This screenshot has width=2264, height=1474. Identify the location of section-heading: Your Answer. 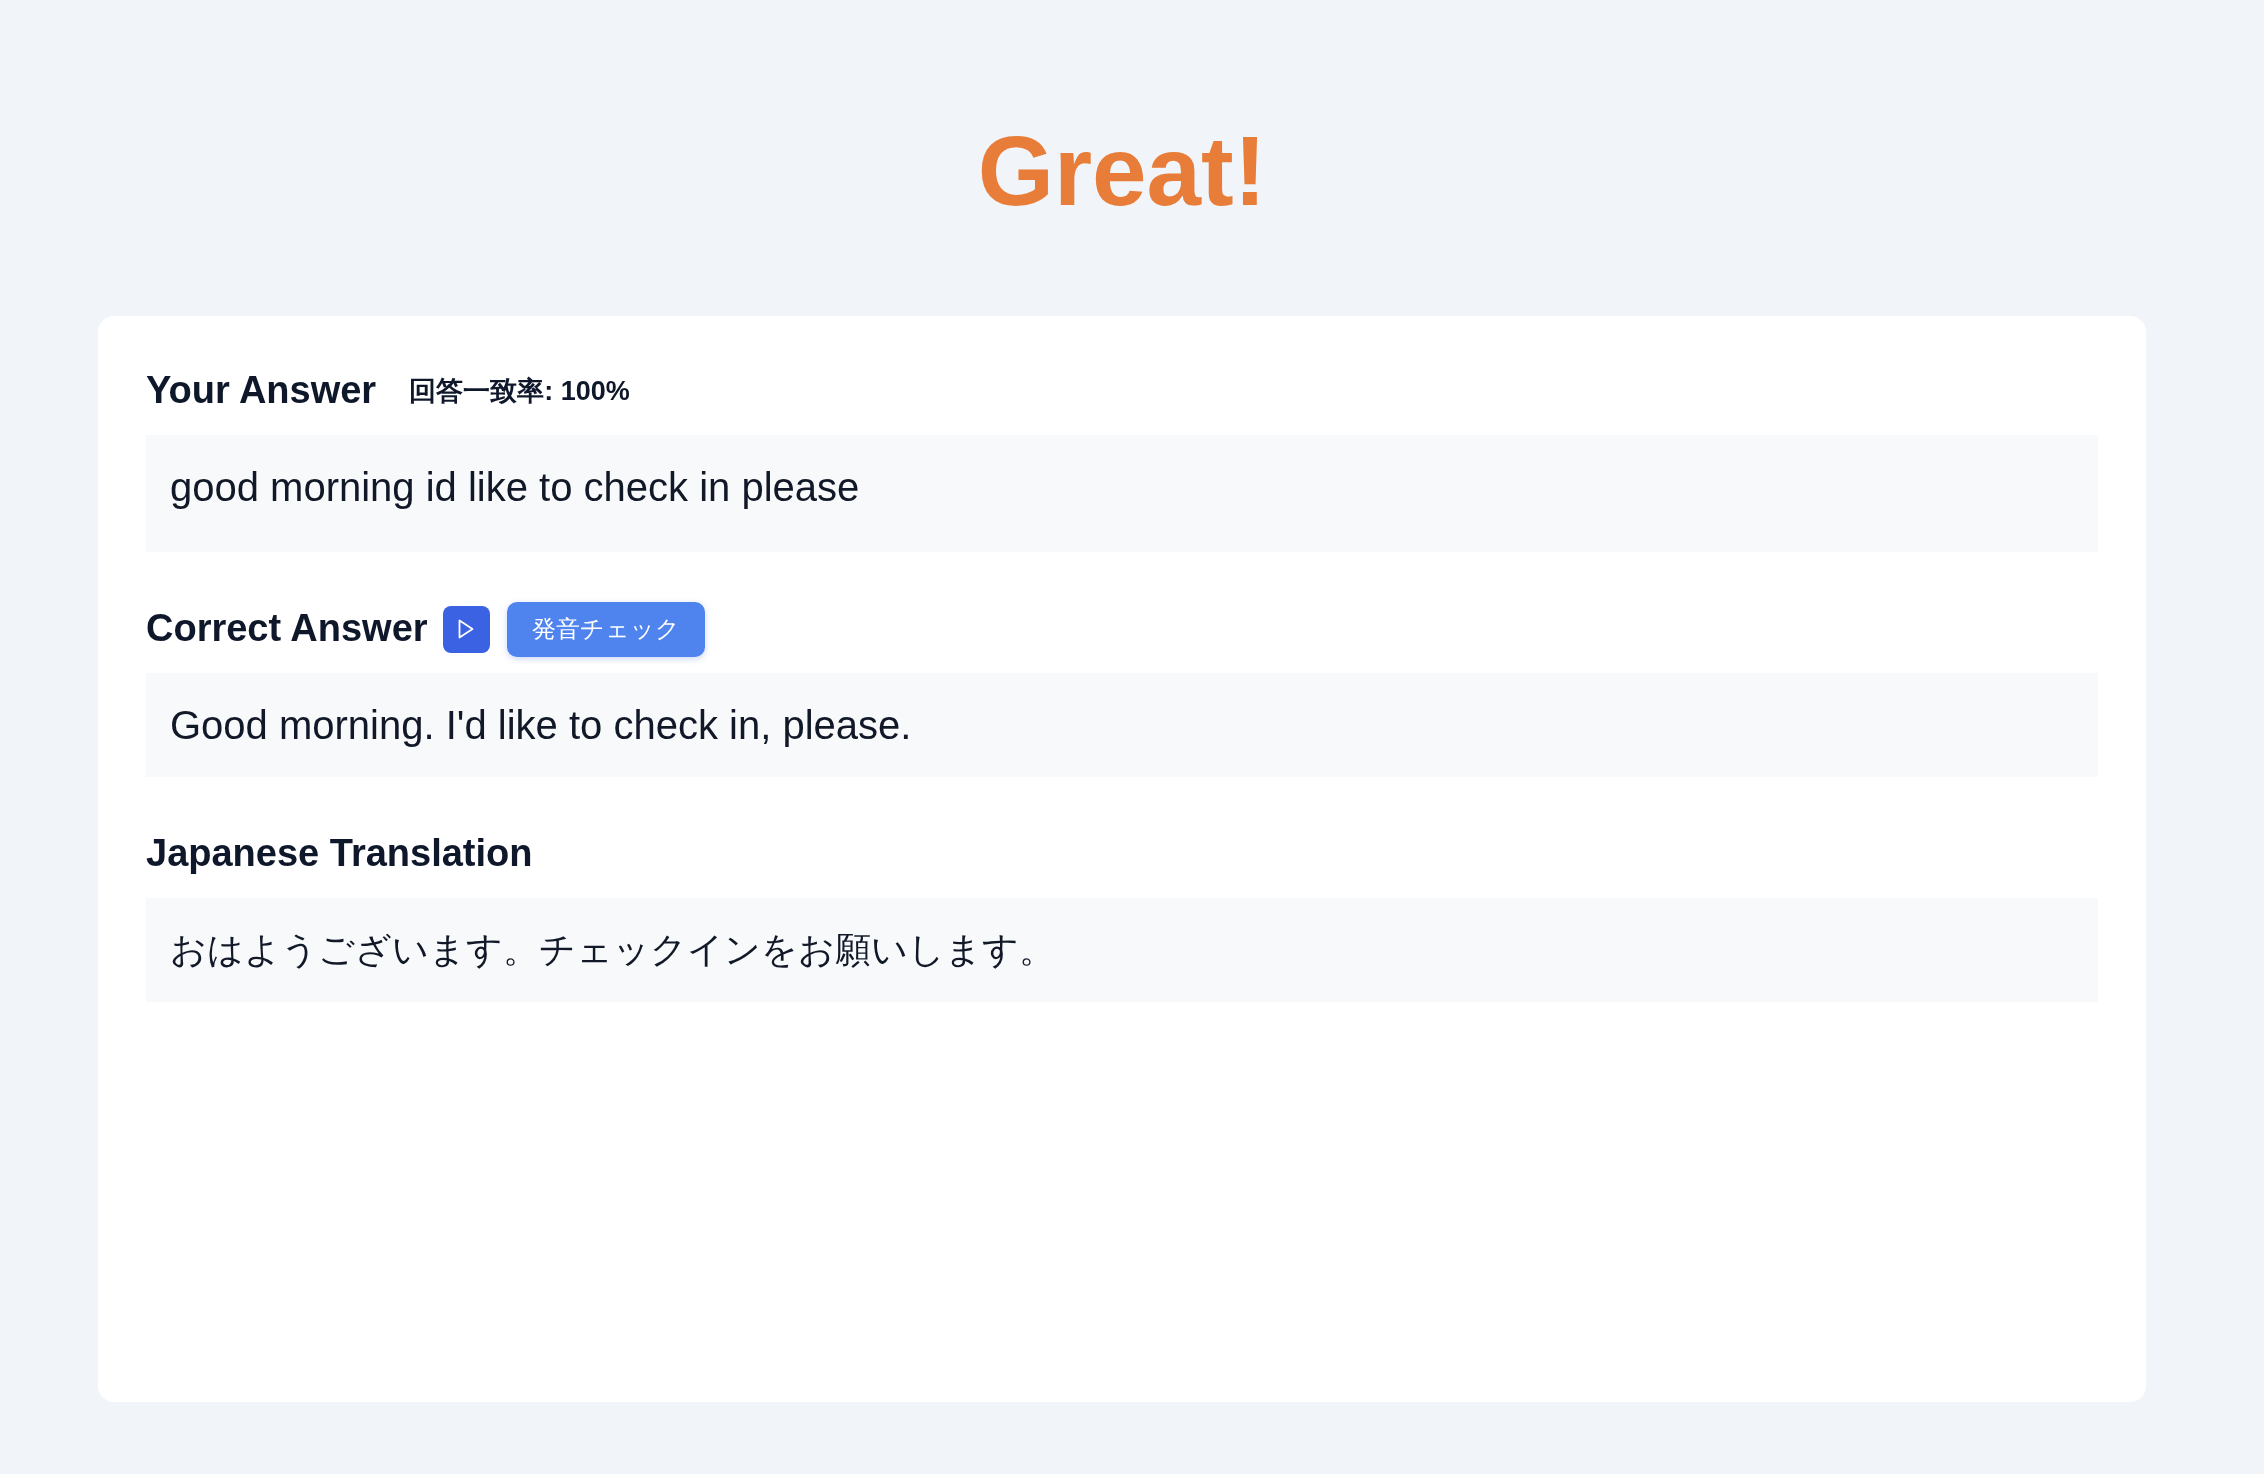
(261, 391).